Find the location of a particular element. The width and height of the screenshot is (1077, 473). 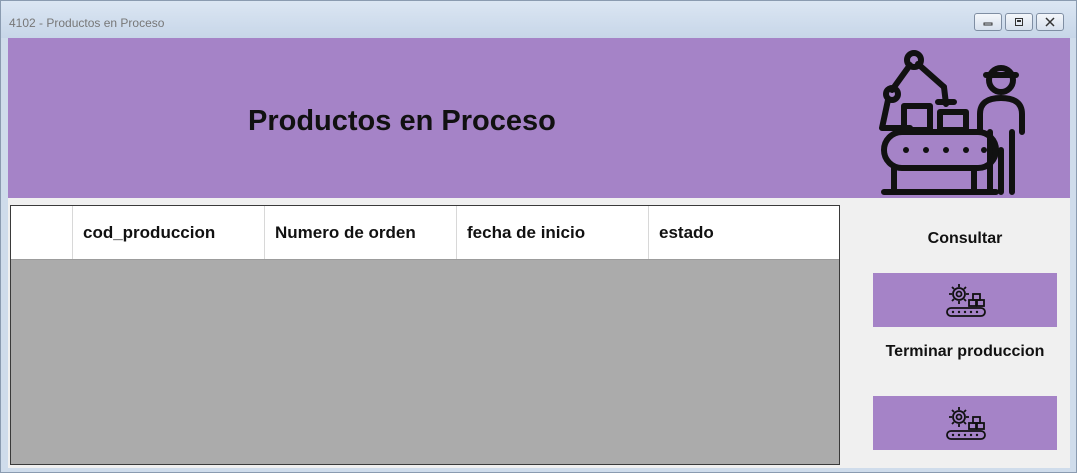

column-header-fecha-de-inicio: fecha de inicio is located at coordinates (553, 232).